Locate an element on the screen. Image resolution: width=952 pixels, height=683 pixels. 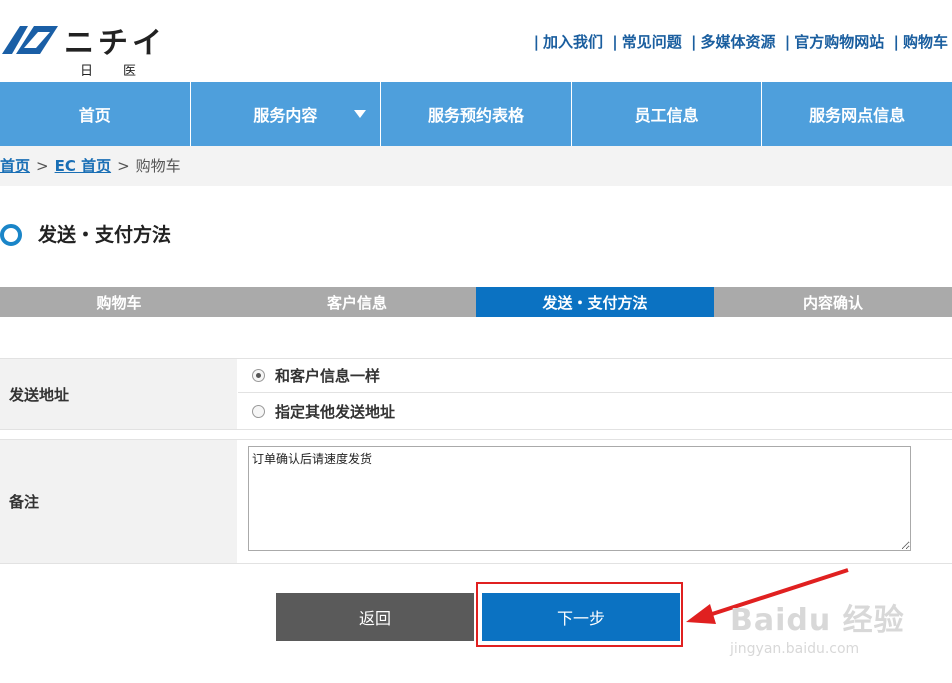
address-label: 发送地址 is located at coordinates (118, 394).